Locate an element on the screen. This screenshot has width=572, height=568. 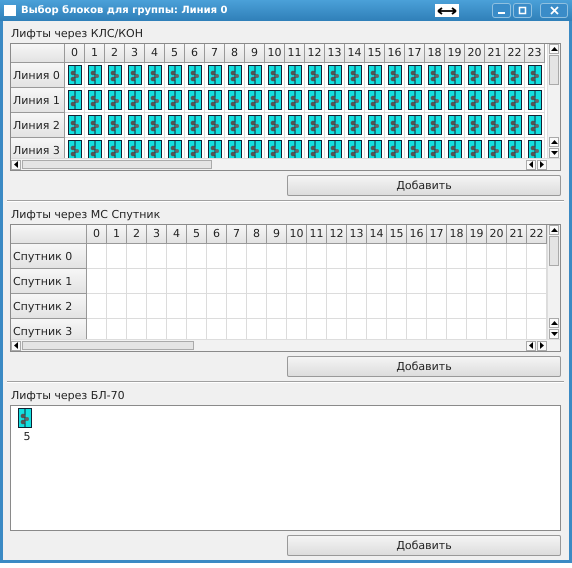
scroll-down-arrow-icon is located at coordinates (554, 153).